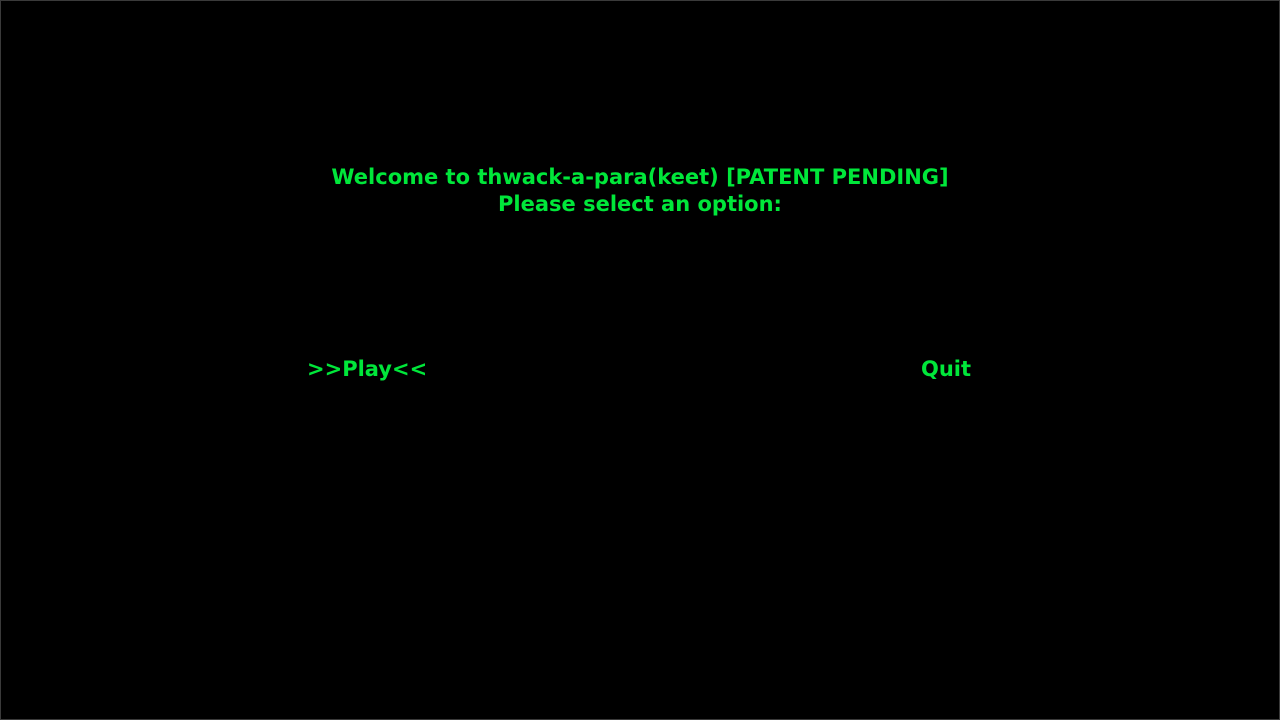 This screenshot has width=1280, height=720. I want to click on quit-option: Quit, so click(946, 369).